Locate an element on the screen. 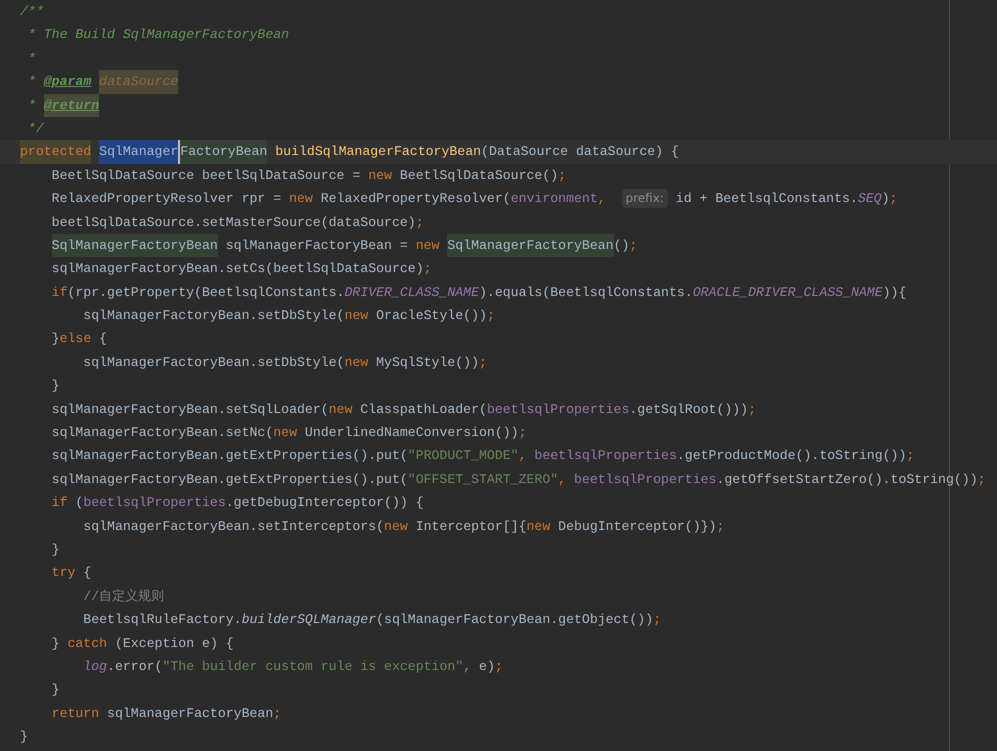 The image size is (997, 751). code-line: /** is located at coordinates (32, 12).